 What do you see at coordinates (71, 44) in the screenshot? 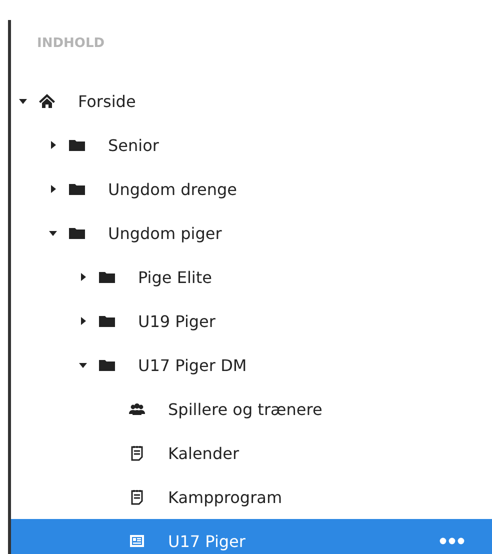
I see `section-heading: INDHOLD` at bounding box center [71, 44].